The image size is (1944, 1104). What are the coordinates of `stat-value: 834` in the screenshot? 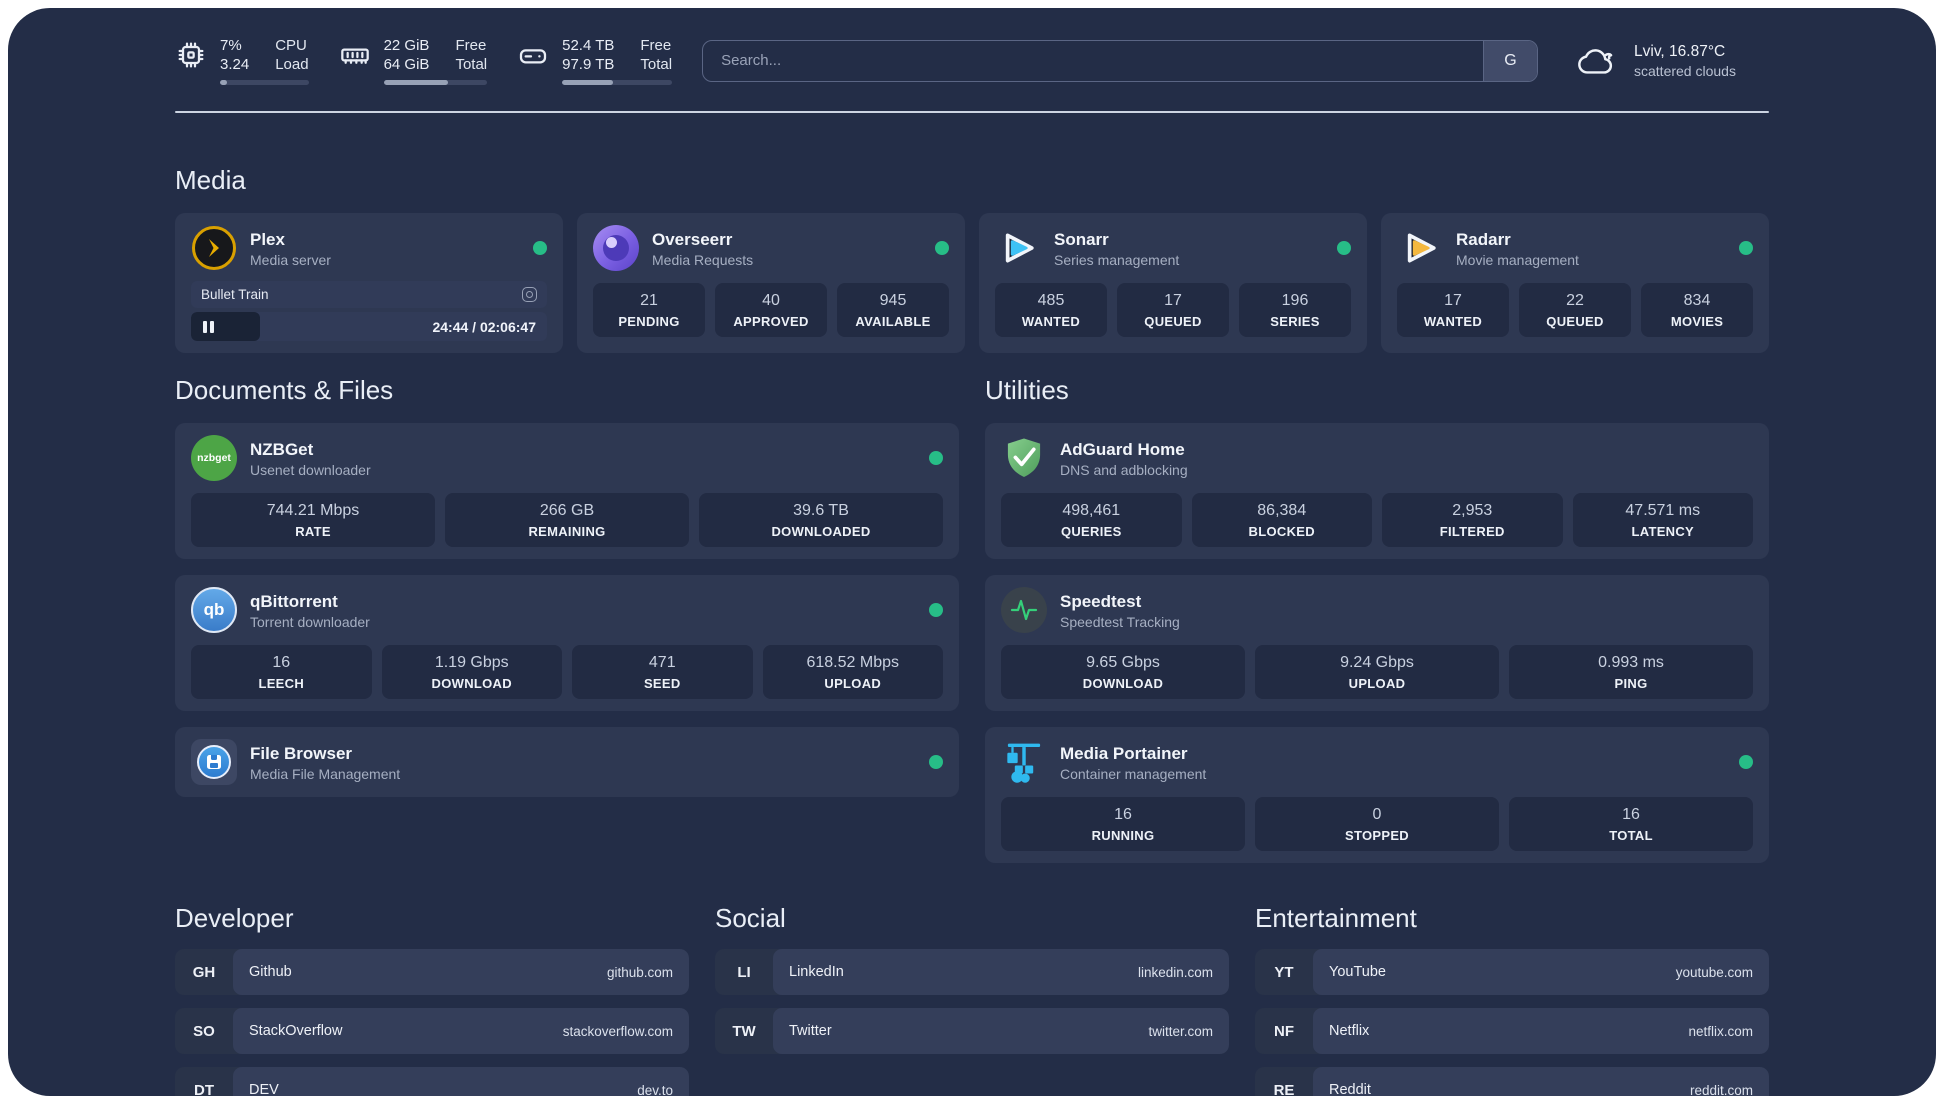 It's located at (1697, 300).